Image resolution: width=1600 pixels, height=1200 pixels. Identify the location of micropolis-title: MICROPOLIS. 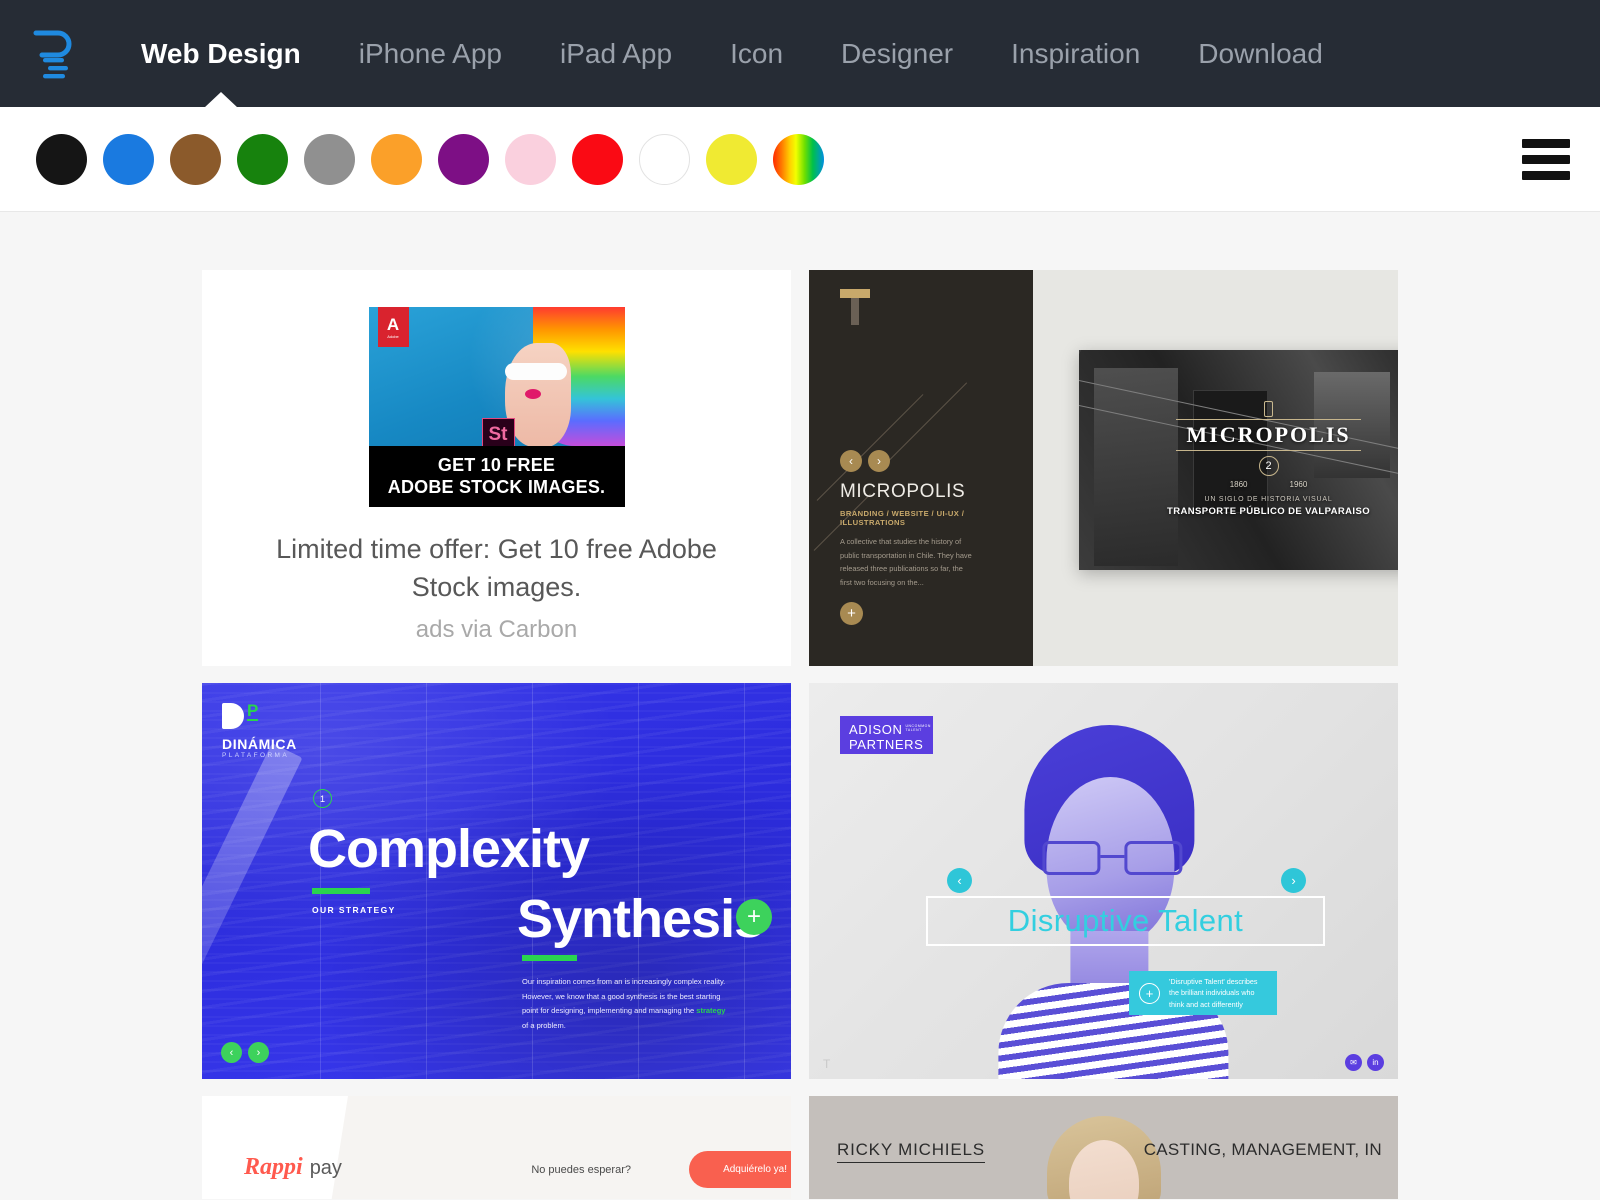
(903, 491).